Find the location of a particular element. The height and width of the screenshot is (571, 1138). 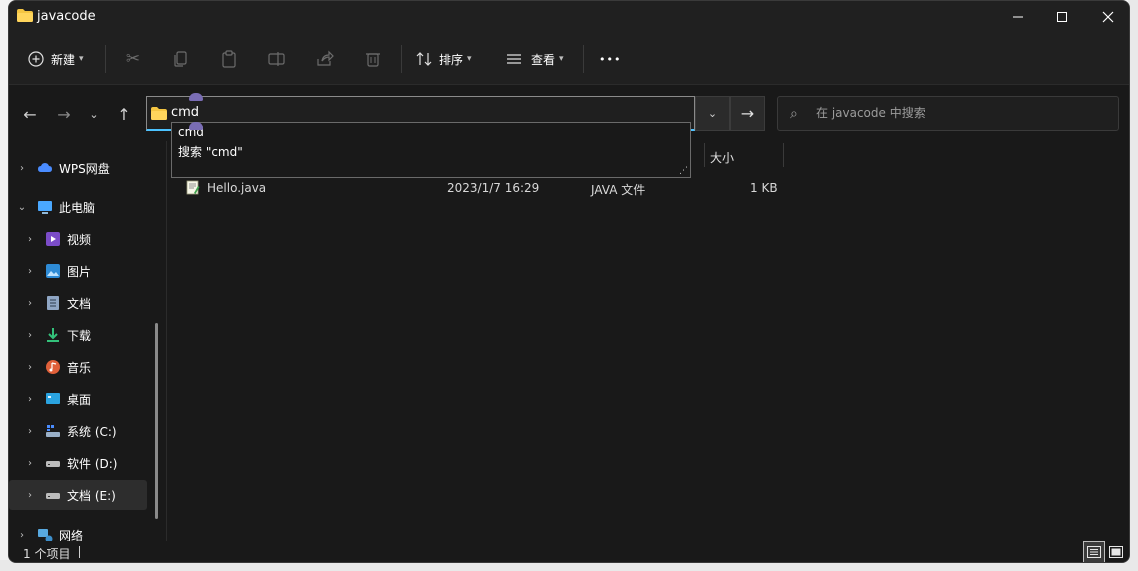

address-autocomplete-list: cmd 搜索 "cmd" ⋰ is located at coordinates (431, 150).